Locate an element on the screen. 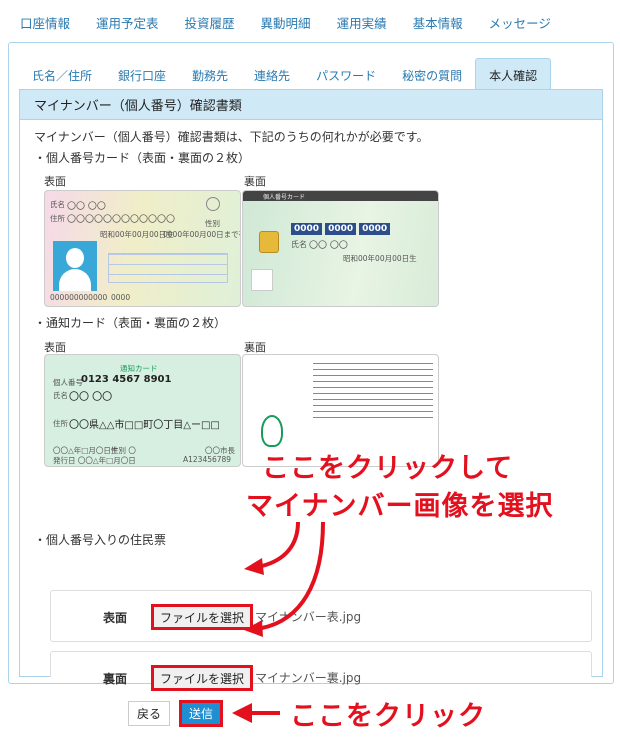 This screenshot has width=620, height=751. arrow-head-send is located at coordinates (242, 713).